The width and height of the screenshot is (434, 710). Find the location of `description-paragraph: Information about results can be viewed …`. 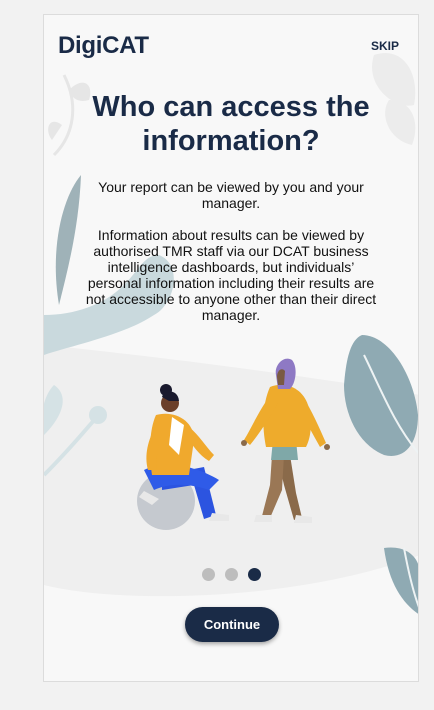

description-paragraph: Information about results can be viewed … is located at coordinates (231, 275).